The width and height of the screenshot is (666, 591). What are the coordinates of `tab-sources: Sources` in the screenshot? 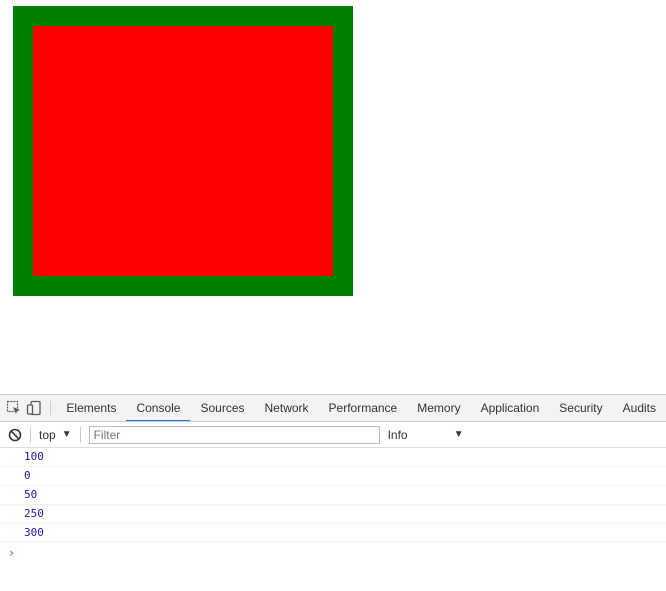 It's located at (222, 408).